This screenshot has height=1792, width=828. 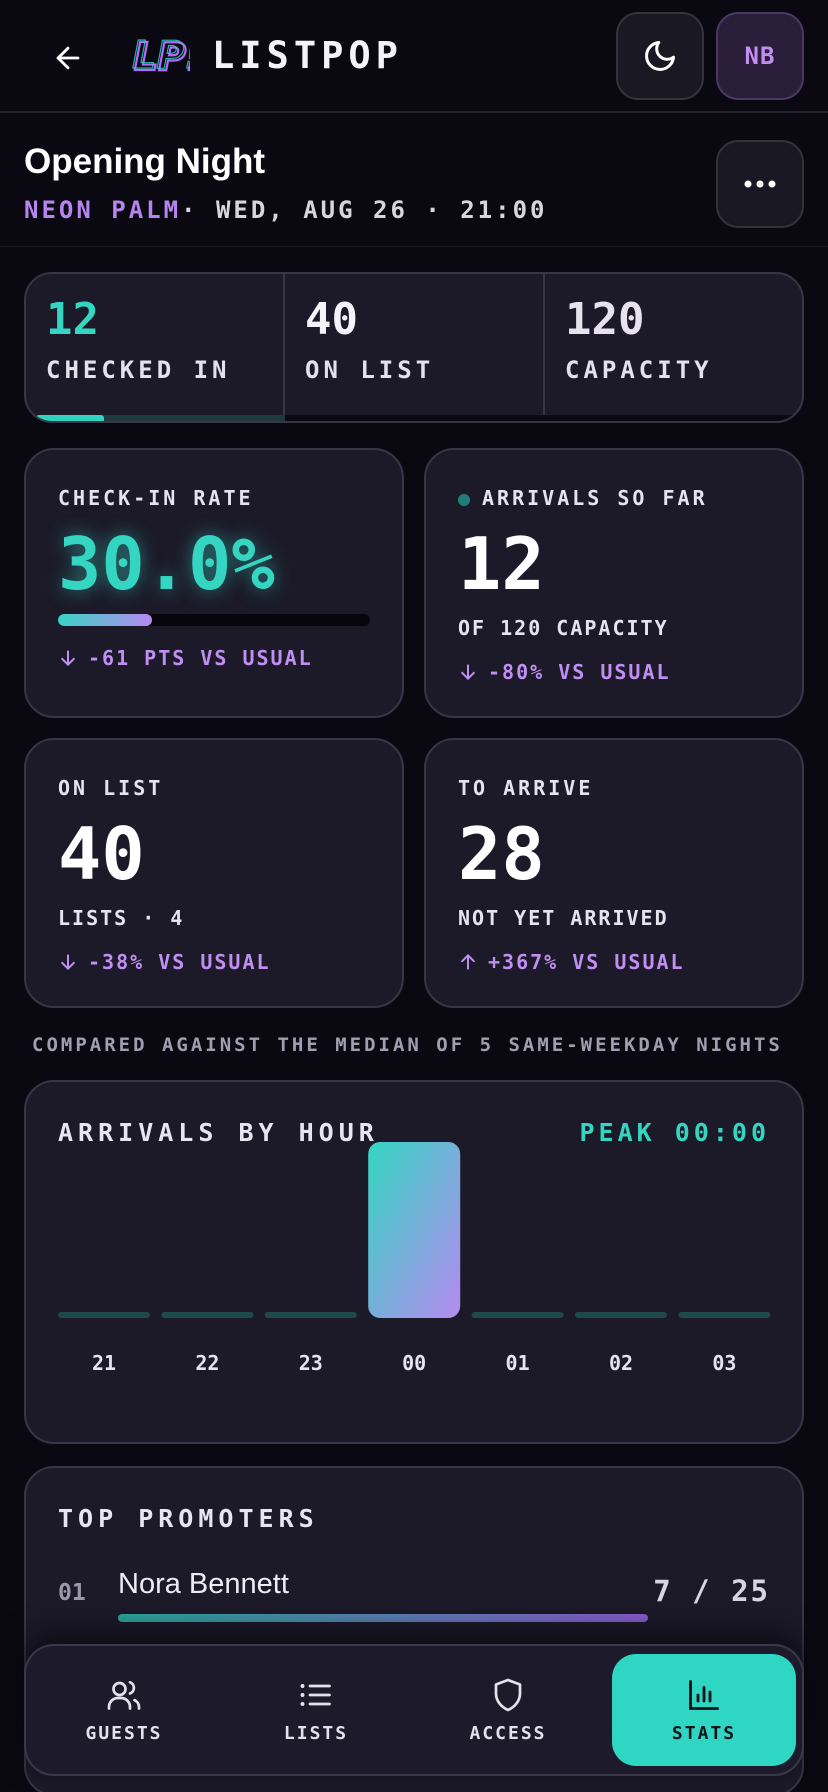 I want to click on nav-access: ACCESS, so click(x=508, y=1710).